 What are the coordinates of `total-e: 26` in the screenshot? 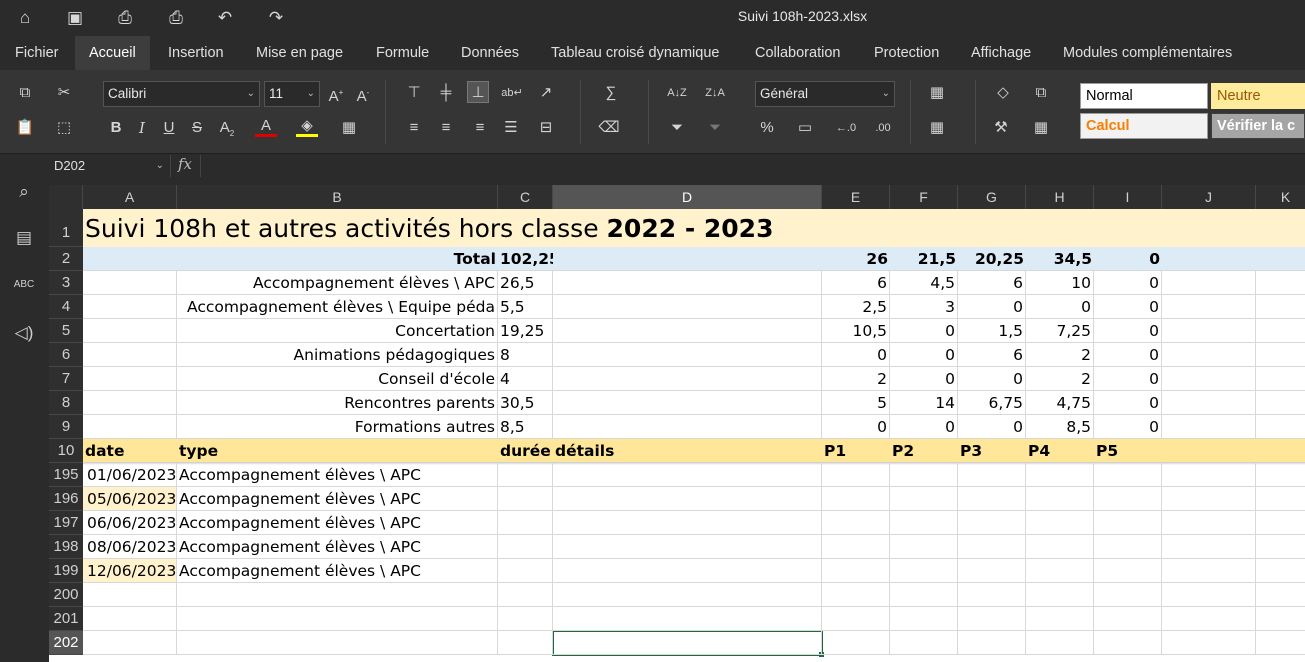 It's located at (856, 259).